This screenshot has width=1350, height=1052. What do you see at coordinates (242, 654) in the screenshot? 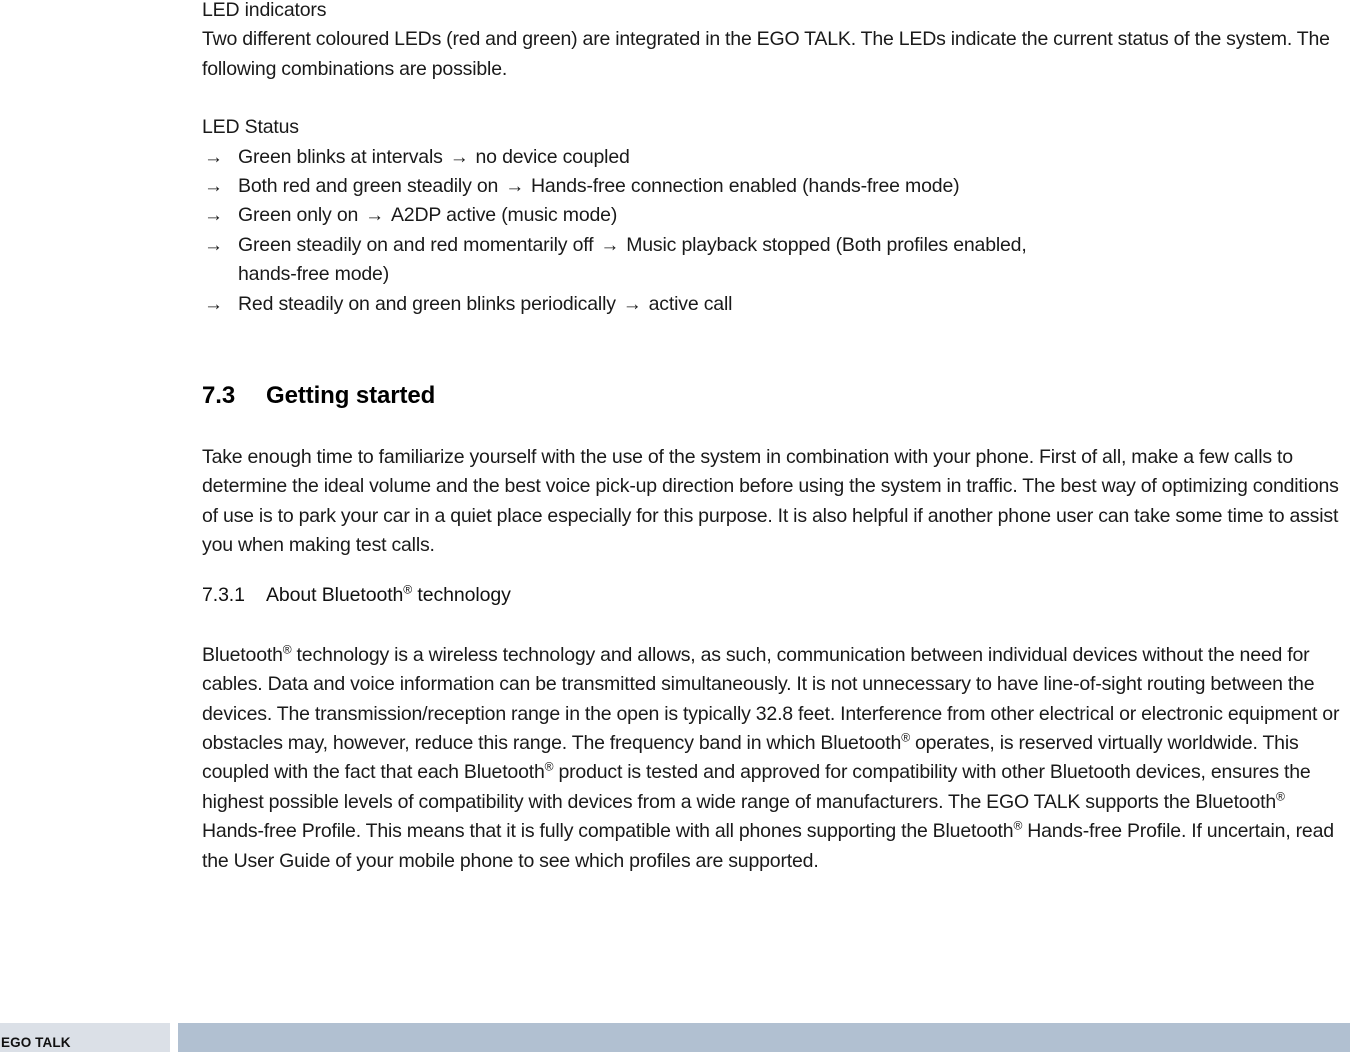
I see `bluetooth-text-1: Bluetooth` at bounding box center [242, 654].